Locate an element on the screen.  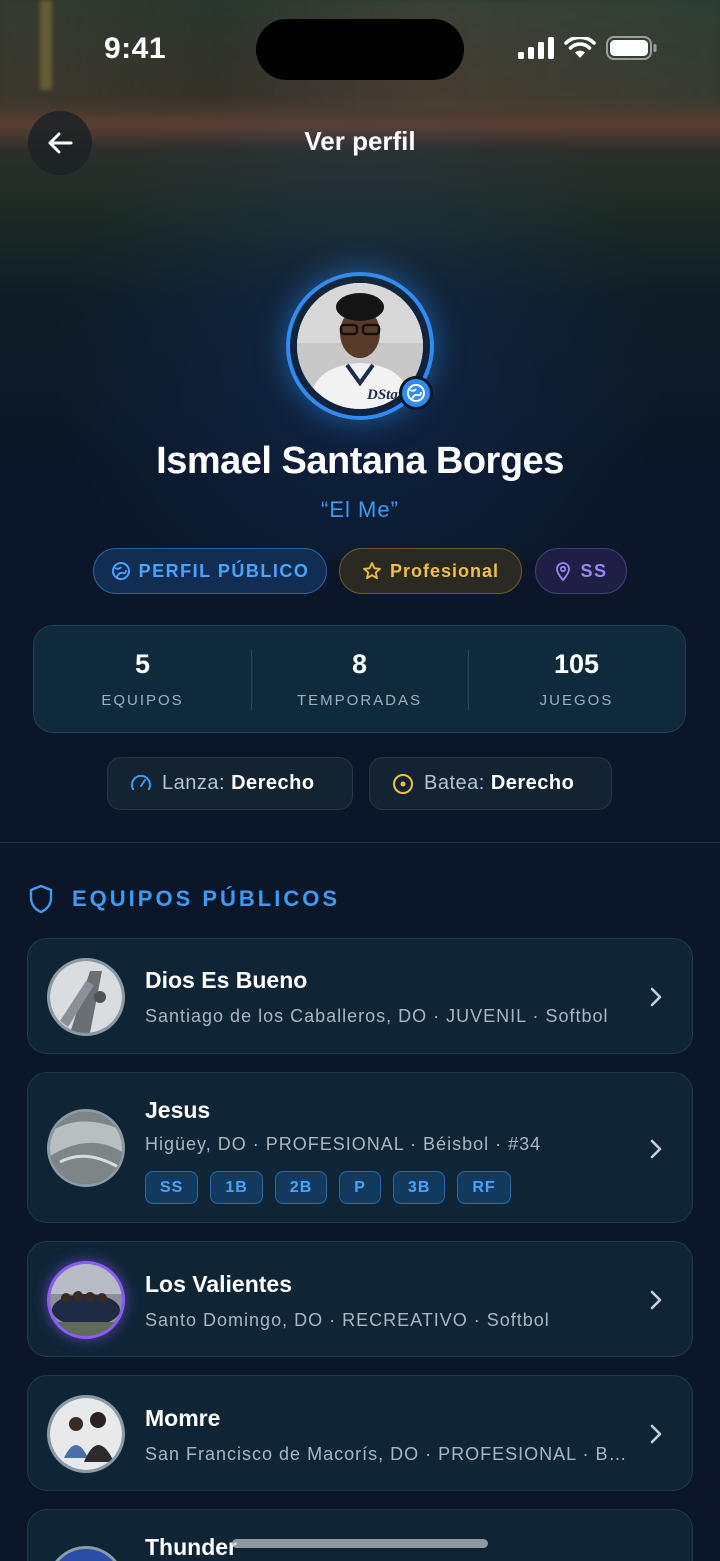
throws-chip: Lanza: Derecho is located at coordinates (230, 783).